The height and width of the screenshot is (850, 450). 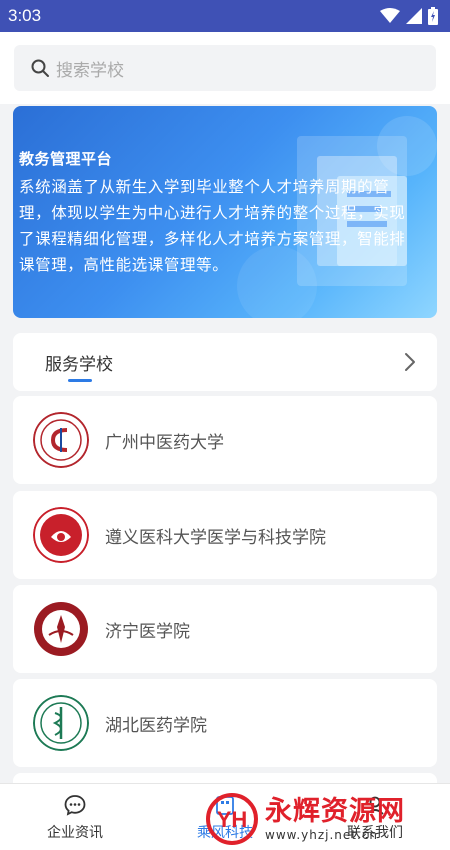 What do you see at coordinates (225, 832) in the screenshot?
I see `nav-label: 乘风科技` at bounding box center [225, 832].